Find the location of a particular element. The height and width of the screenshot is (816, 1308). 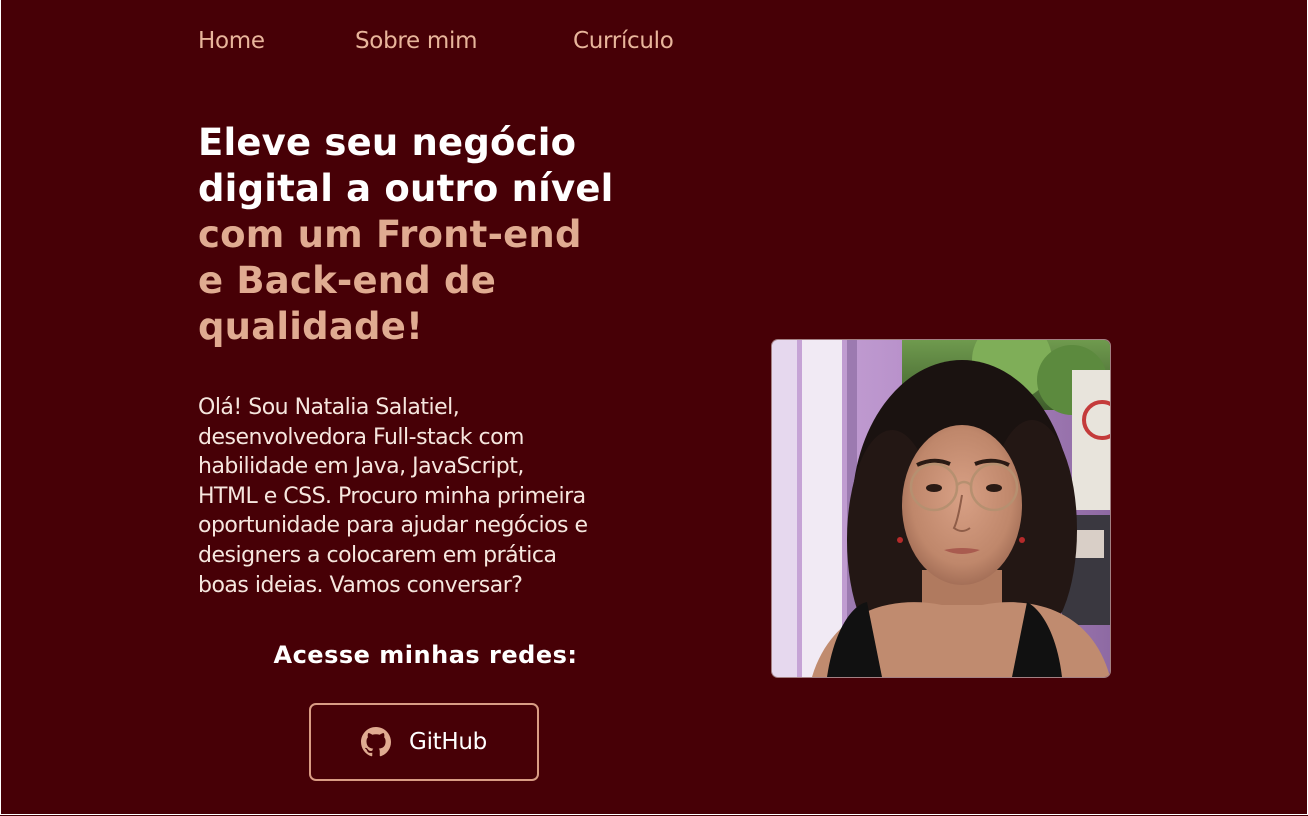

headline-accent-line-3: qualidade! is located at coordinates (311, 326).